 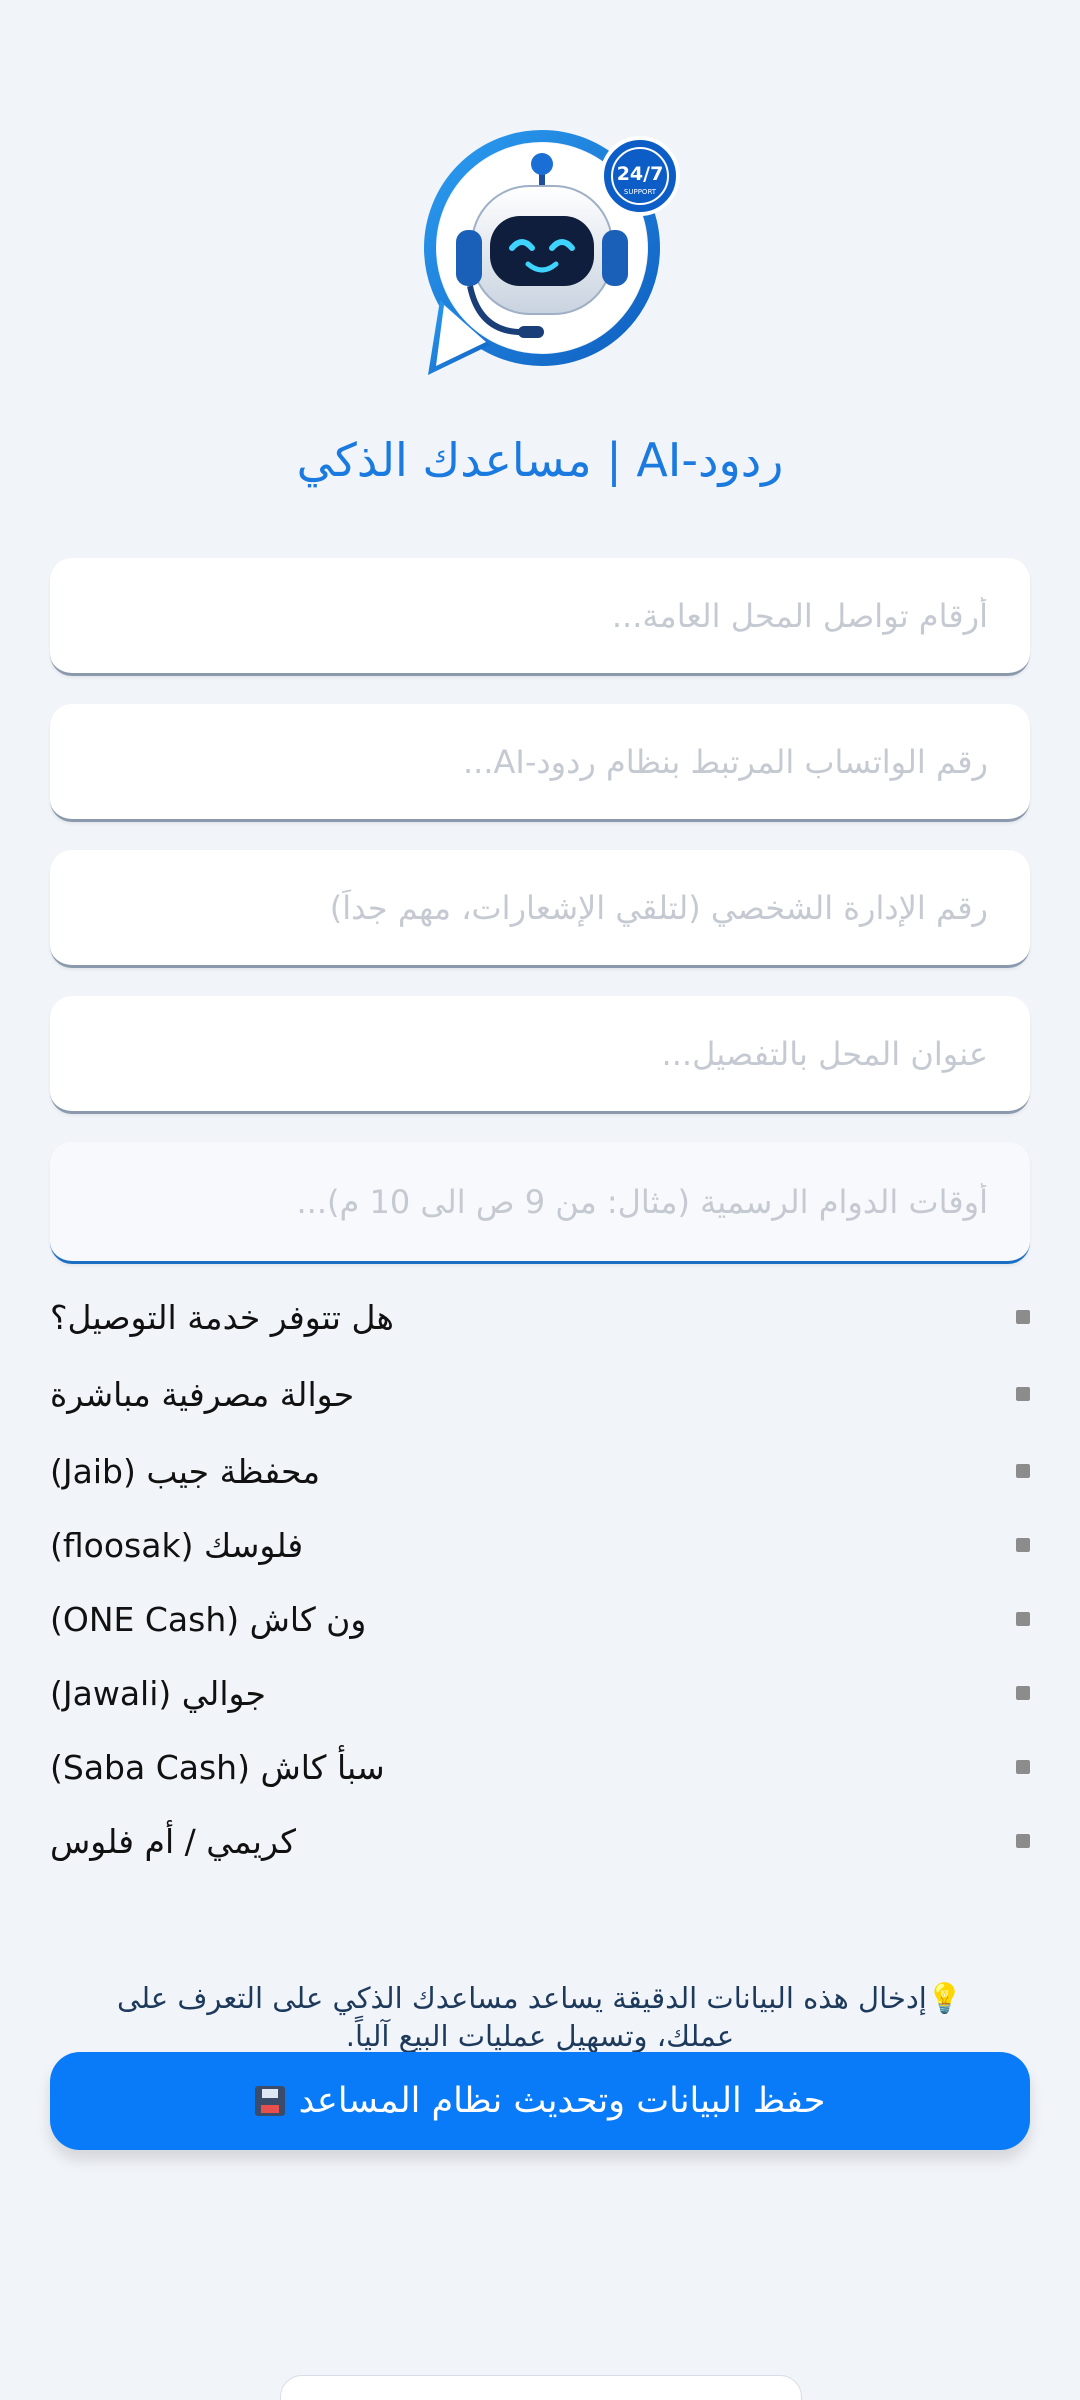 What do you see at coordinates (545, 260) in the screenshot?
I see `robot-support-logo-icon: 24/7 SUPPORT` at bounding box center [545, 260].